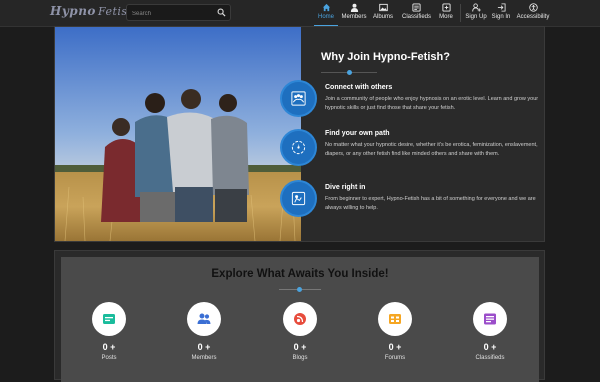 This screenshot has height=382, width=600. What do you see at coordinates (446, 13) in the screenshot?
I see `nav-more: More` at bounding box center [446, 13].